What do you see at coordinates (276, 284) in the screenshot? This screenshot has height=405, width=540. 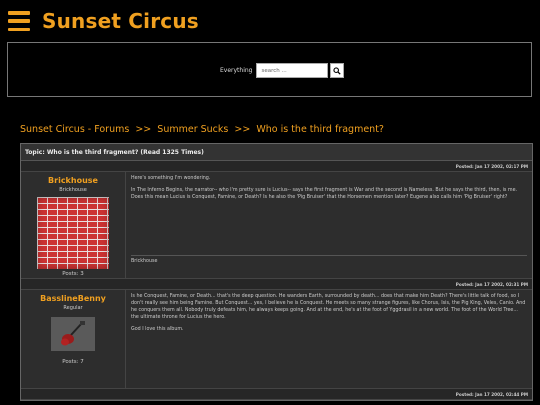 I see `post-date: Posted: Jan 17 2002, 02:31 PM` at bounding box center [276, 284].